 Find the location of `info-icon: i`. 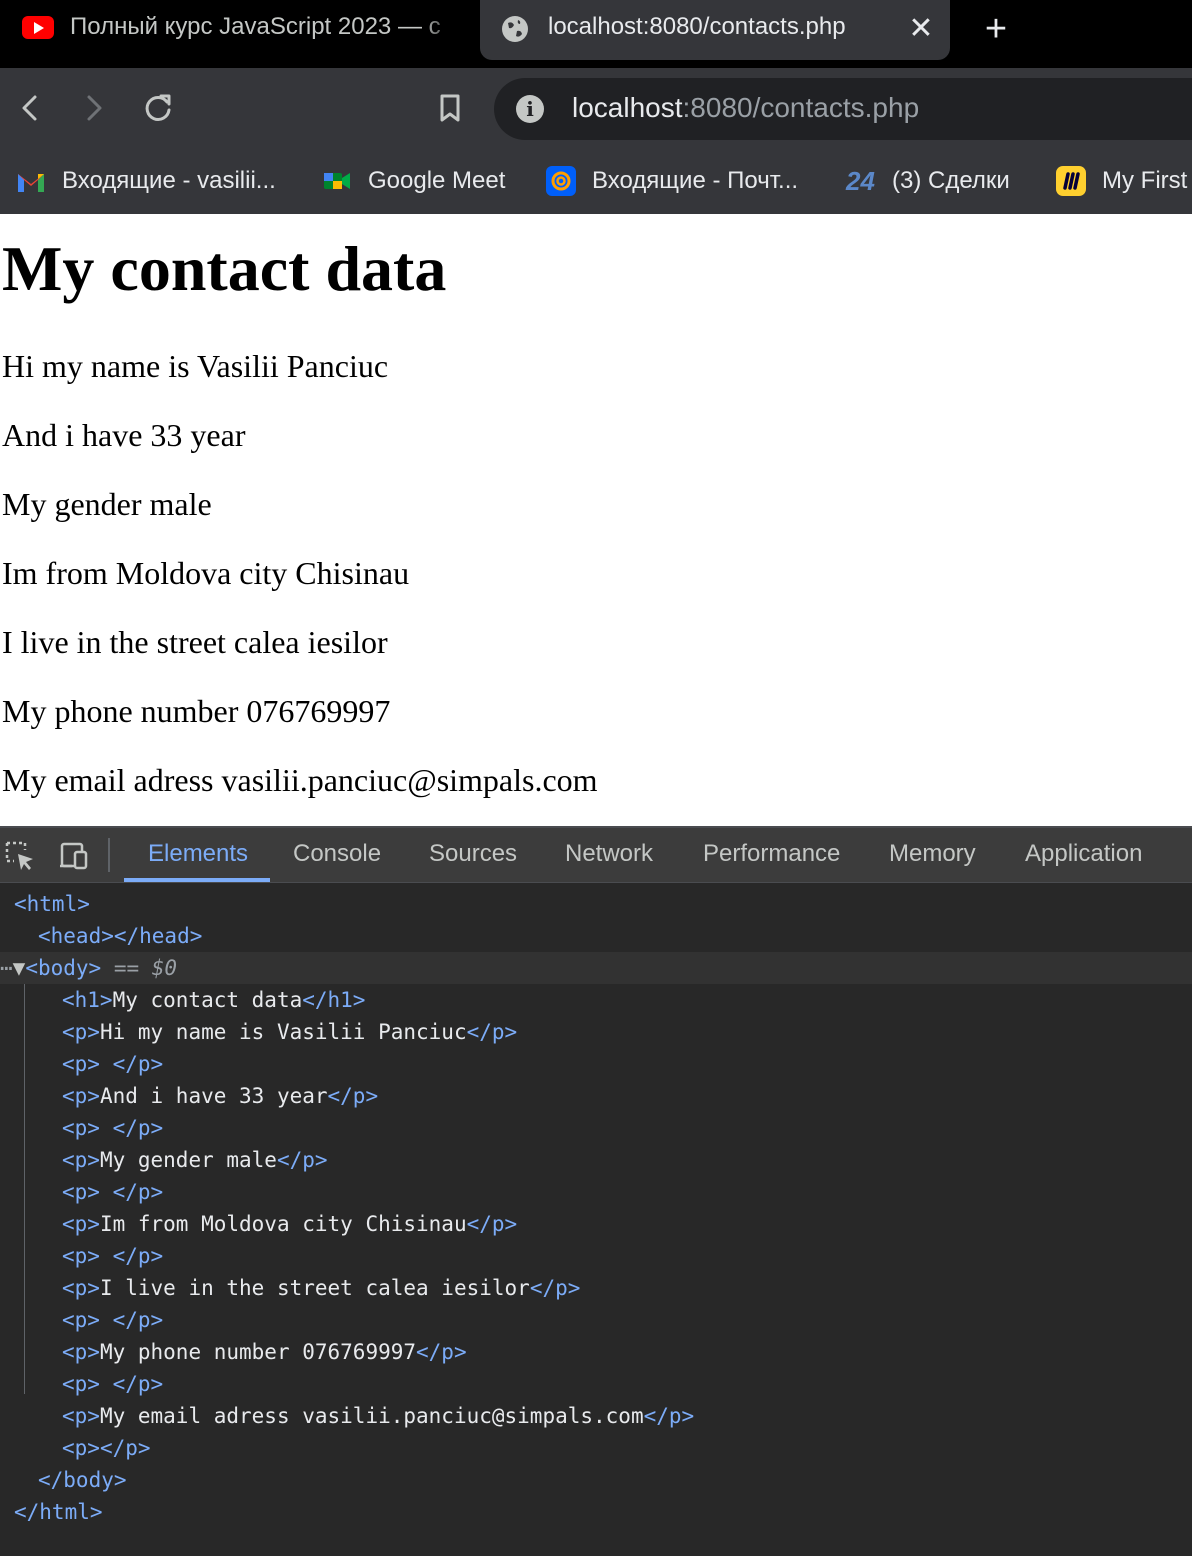

info-icon: i is located at coordinates (530, 109).